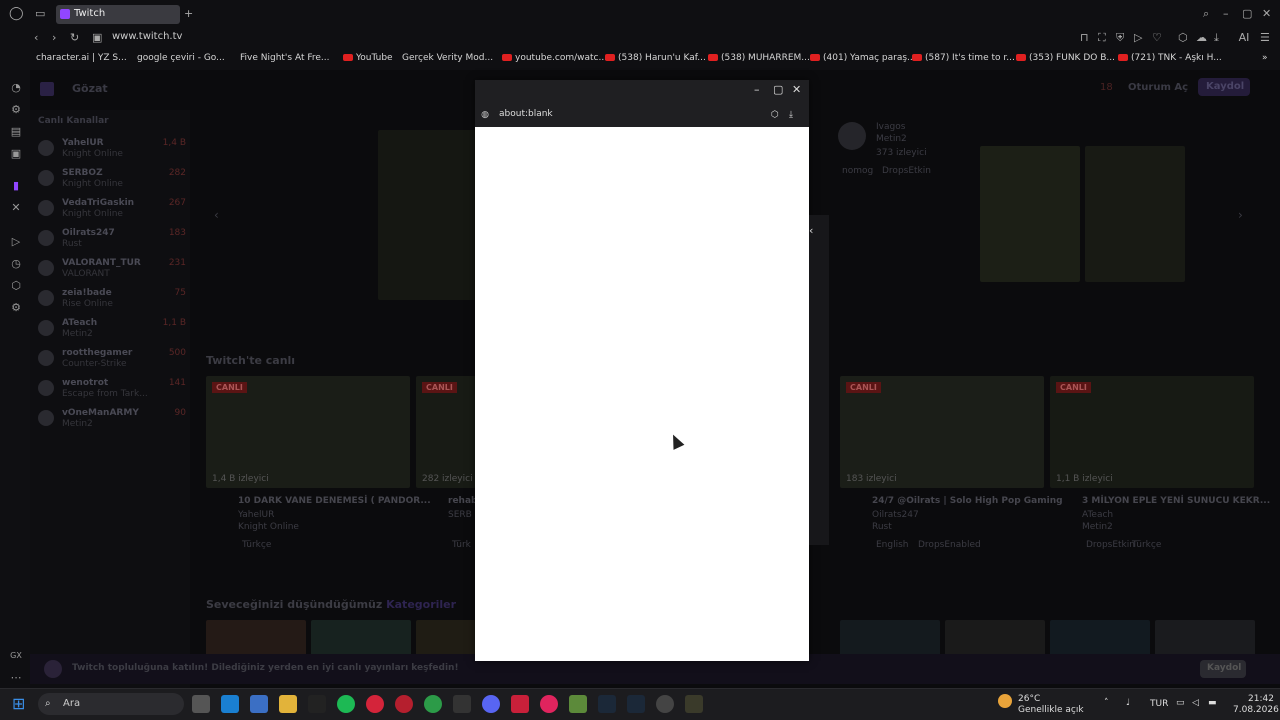 This screenshot has height=720, width=1280. Describe the element at coordinates (346, 704) in the screenshot. I see `spotify-icon` at that location.